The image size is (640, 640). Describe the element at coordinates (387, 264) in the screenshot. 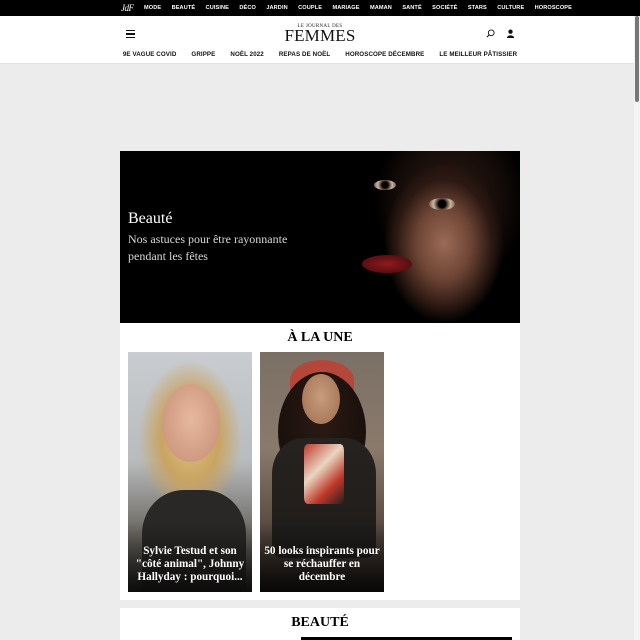

I see `hero-image-lips` at that location.